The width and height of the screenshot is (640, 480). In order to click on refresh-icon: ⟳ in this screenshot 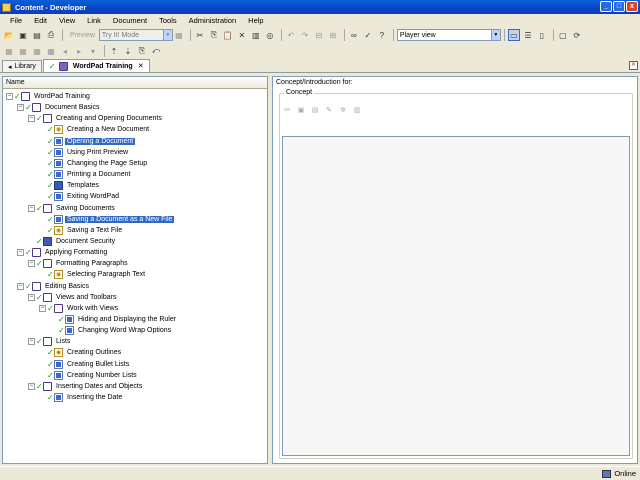, I will do `click(577, 35)`.